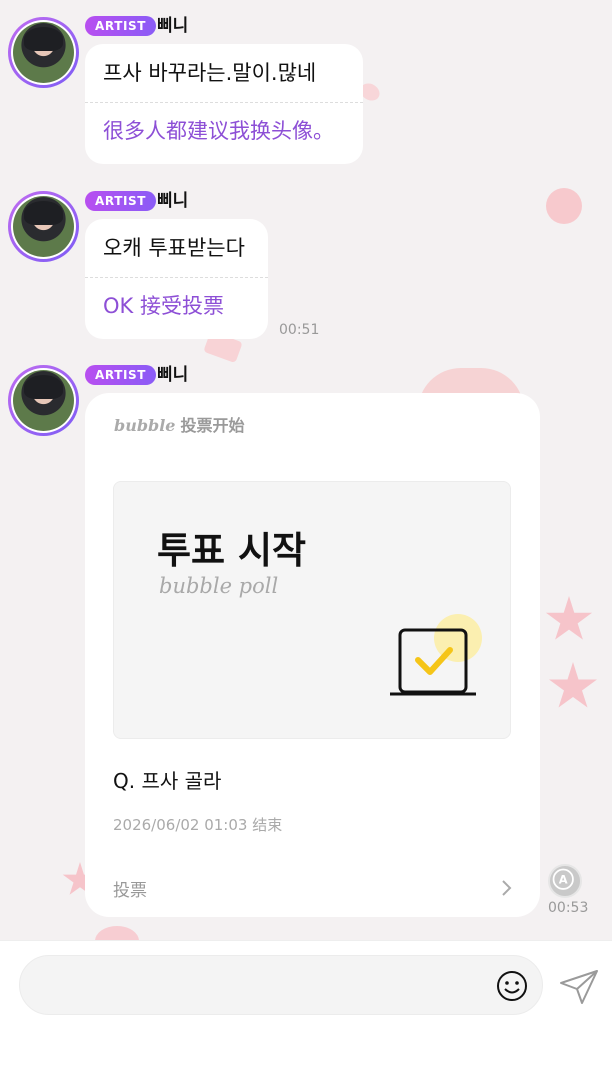  I want to click on vote-button: 投票, so click(312, 888).